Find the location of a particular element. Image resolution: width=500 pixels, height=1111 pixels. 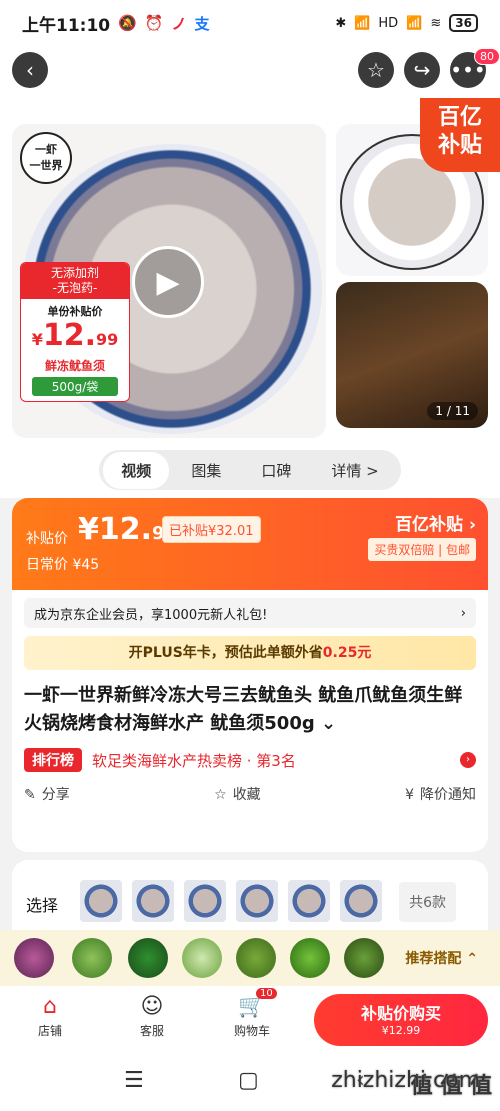

favorite-button: ☆ is located at coordinates (376, 70).